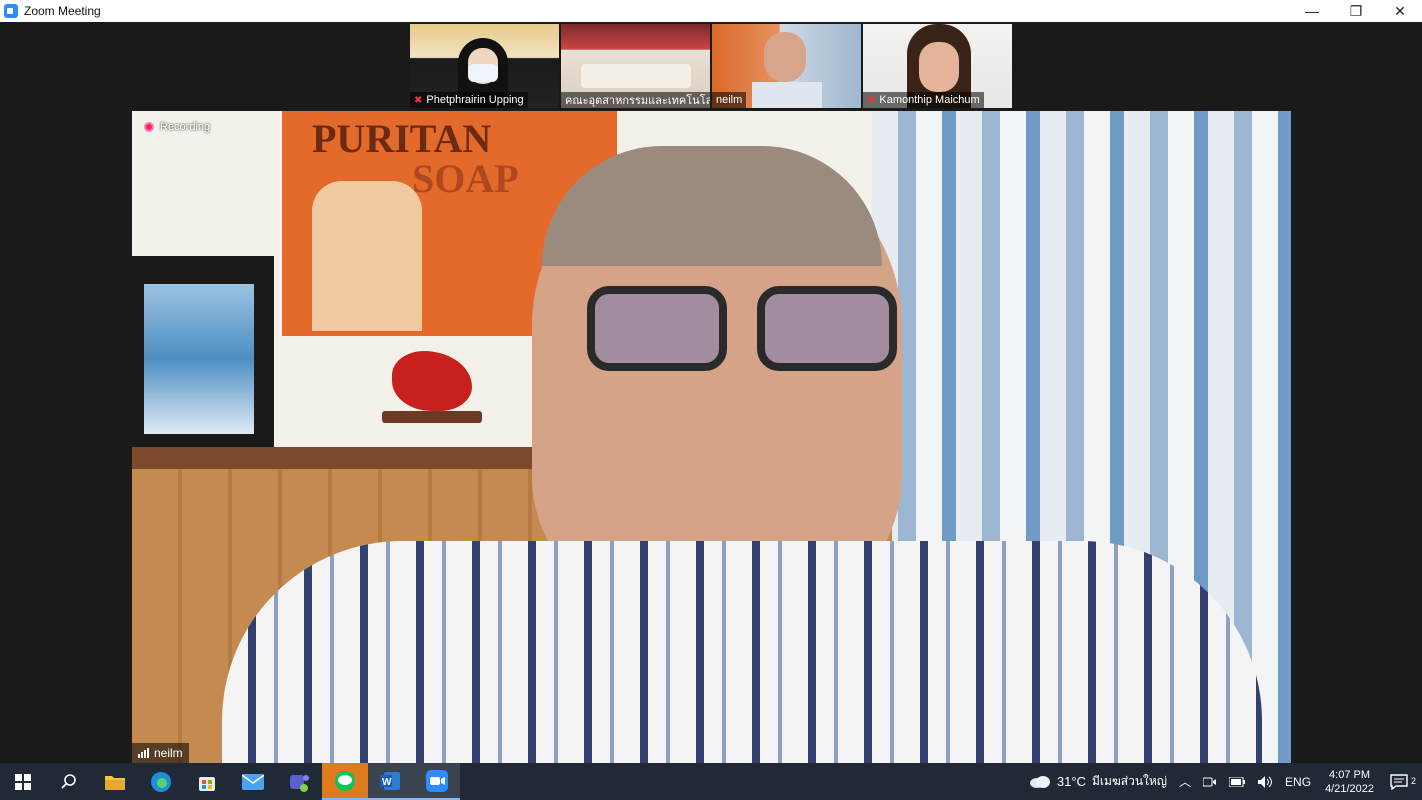  I want to click on cloud-icon, so click(1039, 781).